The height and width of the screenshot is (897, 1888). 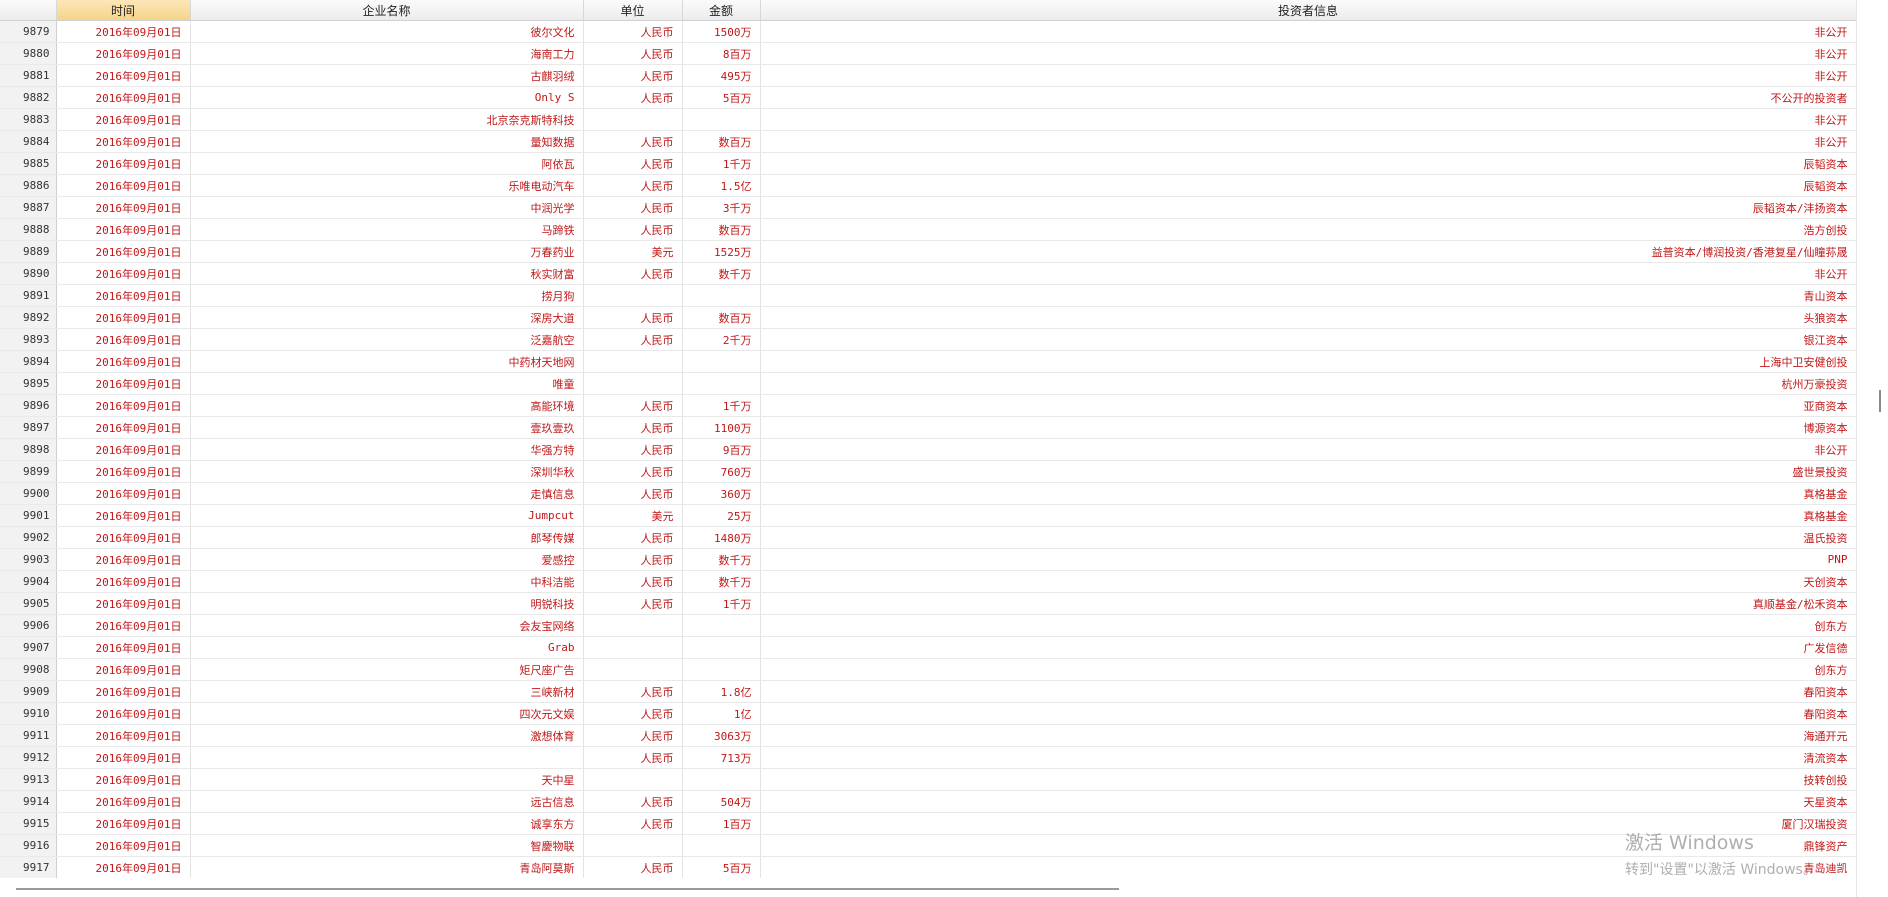 I want to click on cell-investor: 厦门汉瑞投资, so click(x=1308, y=823).